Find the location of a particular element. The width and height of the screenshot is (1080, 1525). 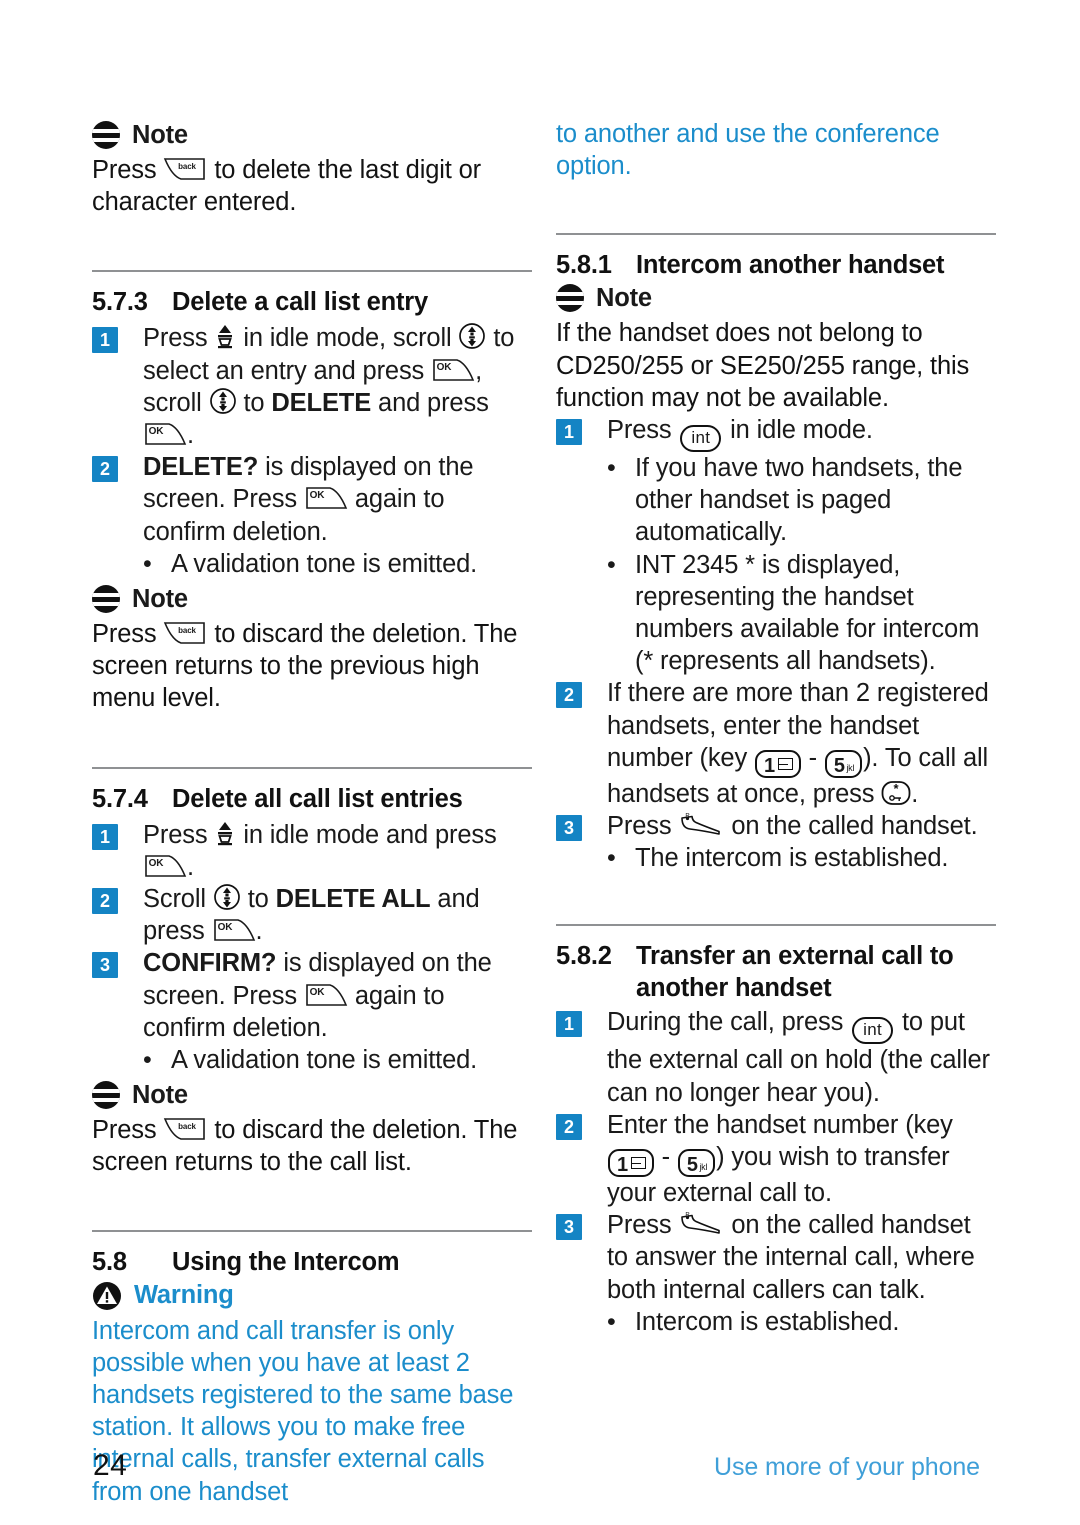

step-item: 1 Press in idle mode and press OK . is located at coordinates (312, 851).